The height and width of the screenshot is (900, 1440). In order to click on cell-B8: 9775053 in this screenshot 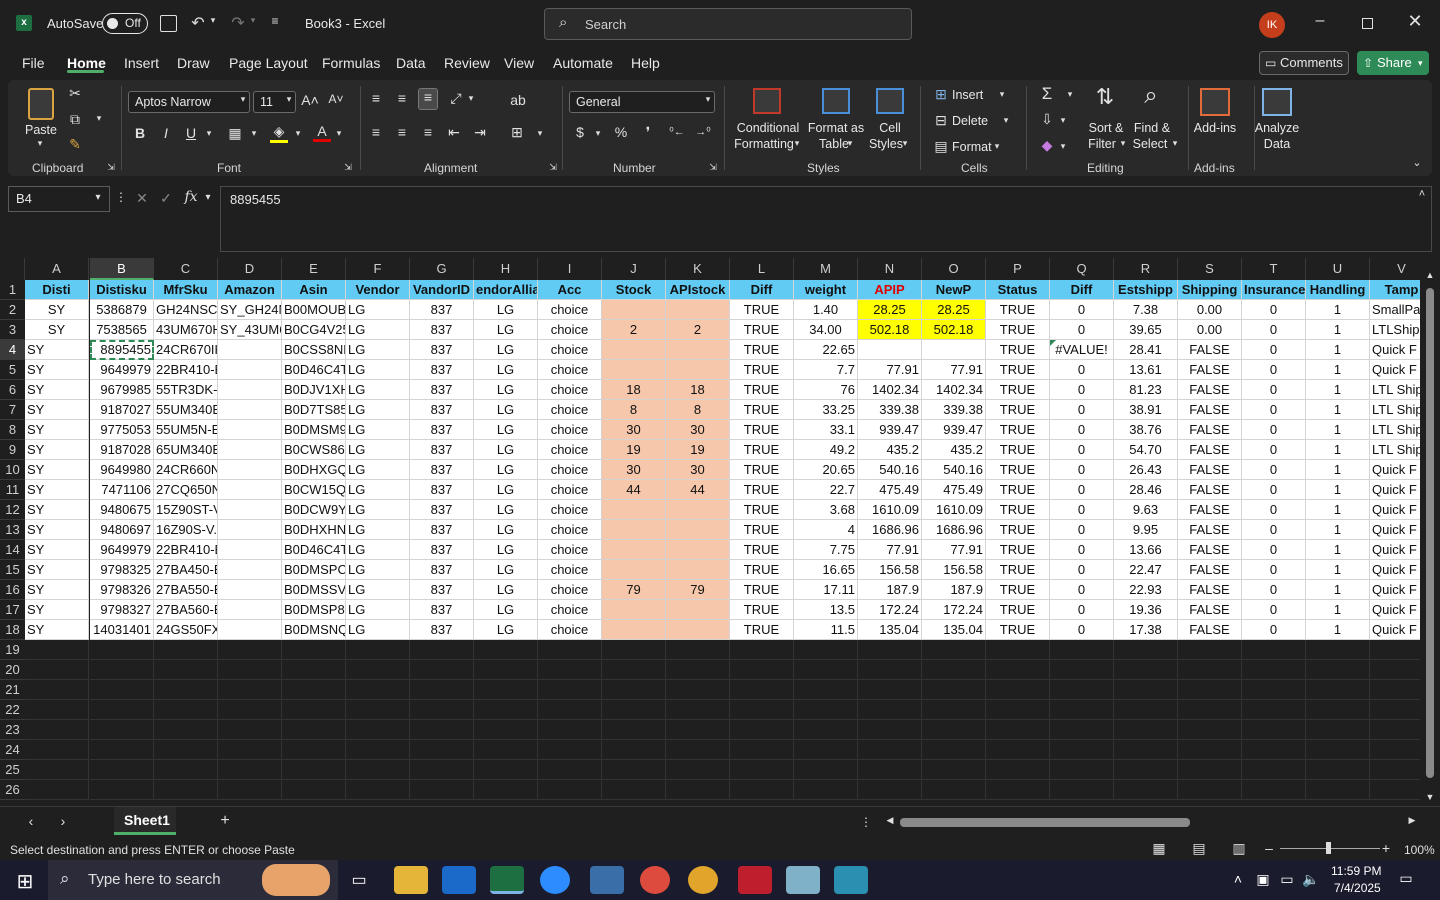, I will do `click(122, 430)`.